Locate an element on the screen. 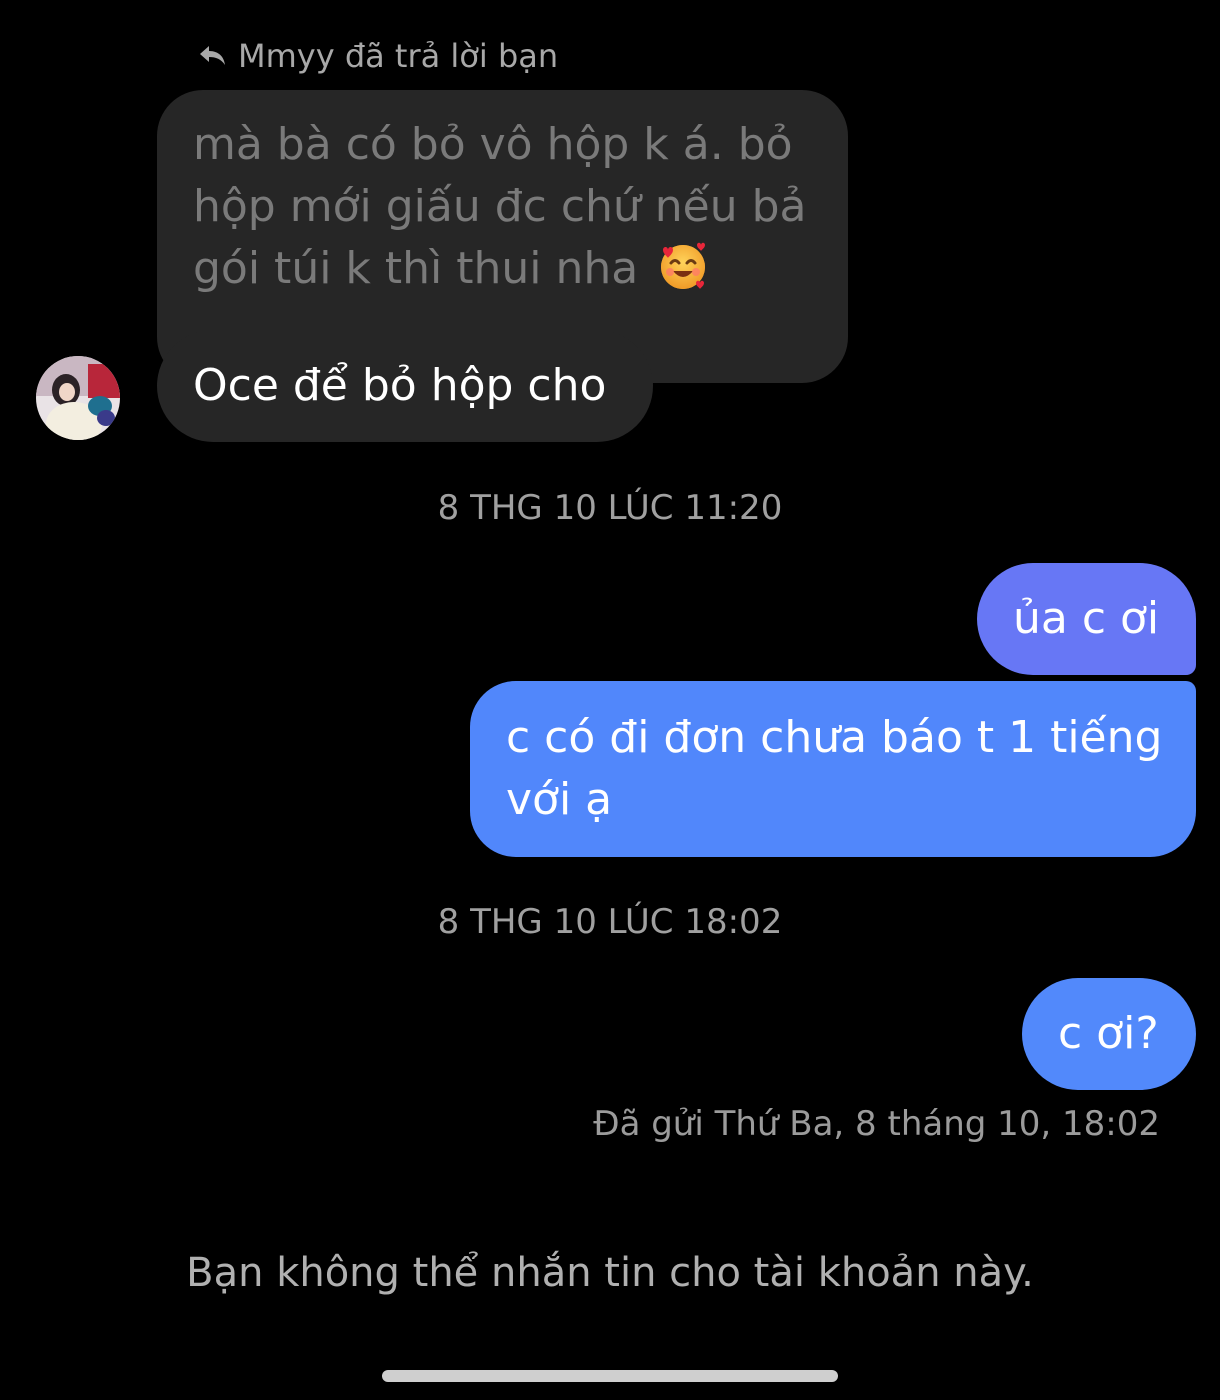 This screenshot has width=1220, height=1400. replied-to-header: Mmyy đã trả lời bạn is located at coordinates (378, 56).